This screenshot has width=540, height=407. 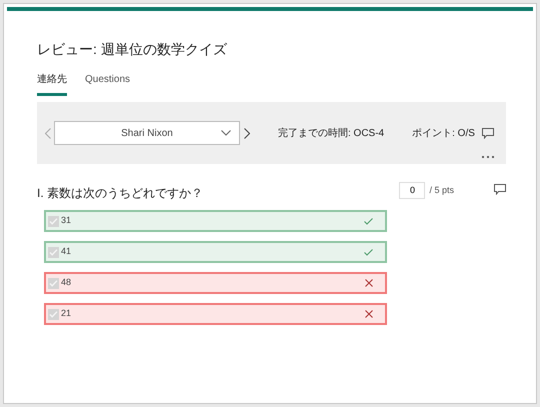 What do you see at coordinates (412, 190) in the screenshot?
I see `score-field: 0` at bounding box center [412, 190].